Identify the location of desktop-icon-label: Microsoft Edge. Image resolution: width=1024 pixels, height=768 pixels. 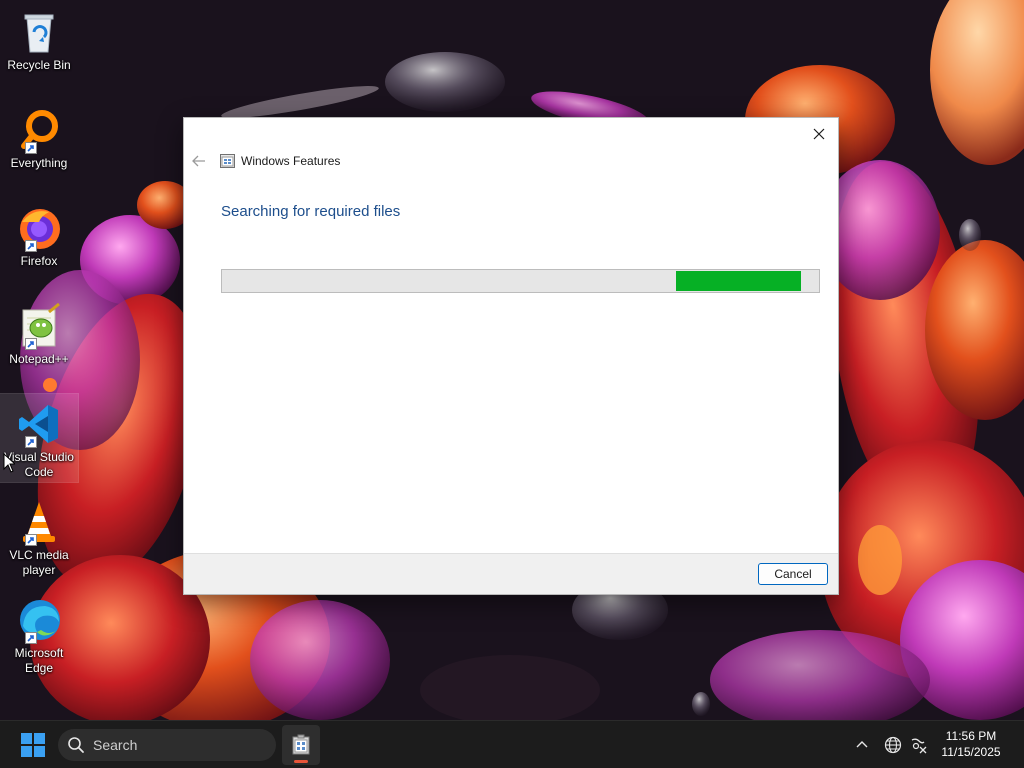
(39, 660).